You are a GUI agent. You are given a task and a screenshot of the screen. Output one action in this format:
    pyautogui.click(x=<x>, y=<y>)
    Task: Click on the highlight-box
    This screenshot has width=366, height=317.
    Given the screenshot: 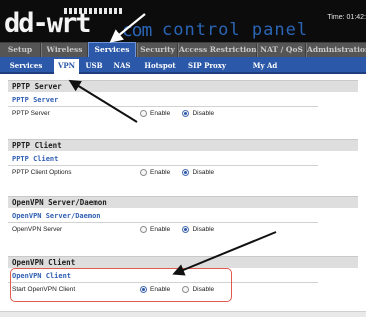 What is the action you would take?
    pyautogui.click(x=121, y=285)
    